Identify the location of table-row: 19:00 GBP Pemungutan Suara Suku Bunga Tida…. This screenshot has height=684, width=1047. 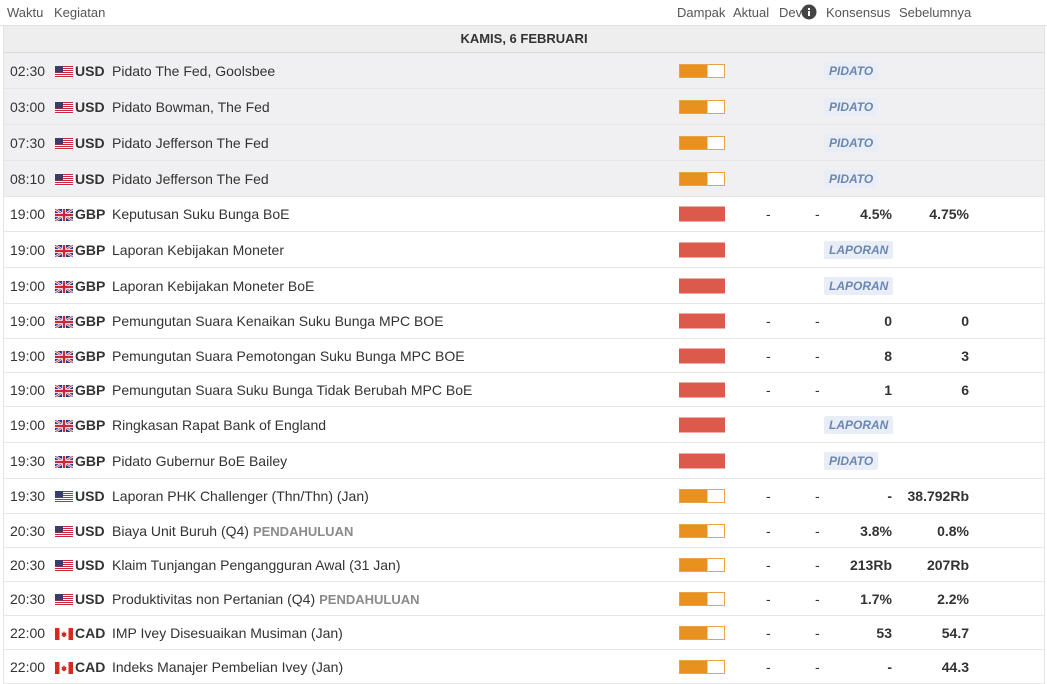
(524, 390).